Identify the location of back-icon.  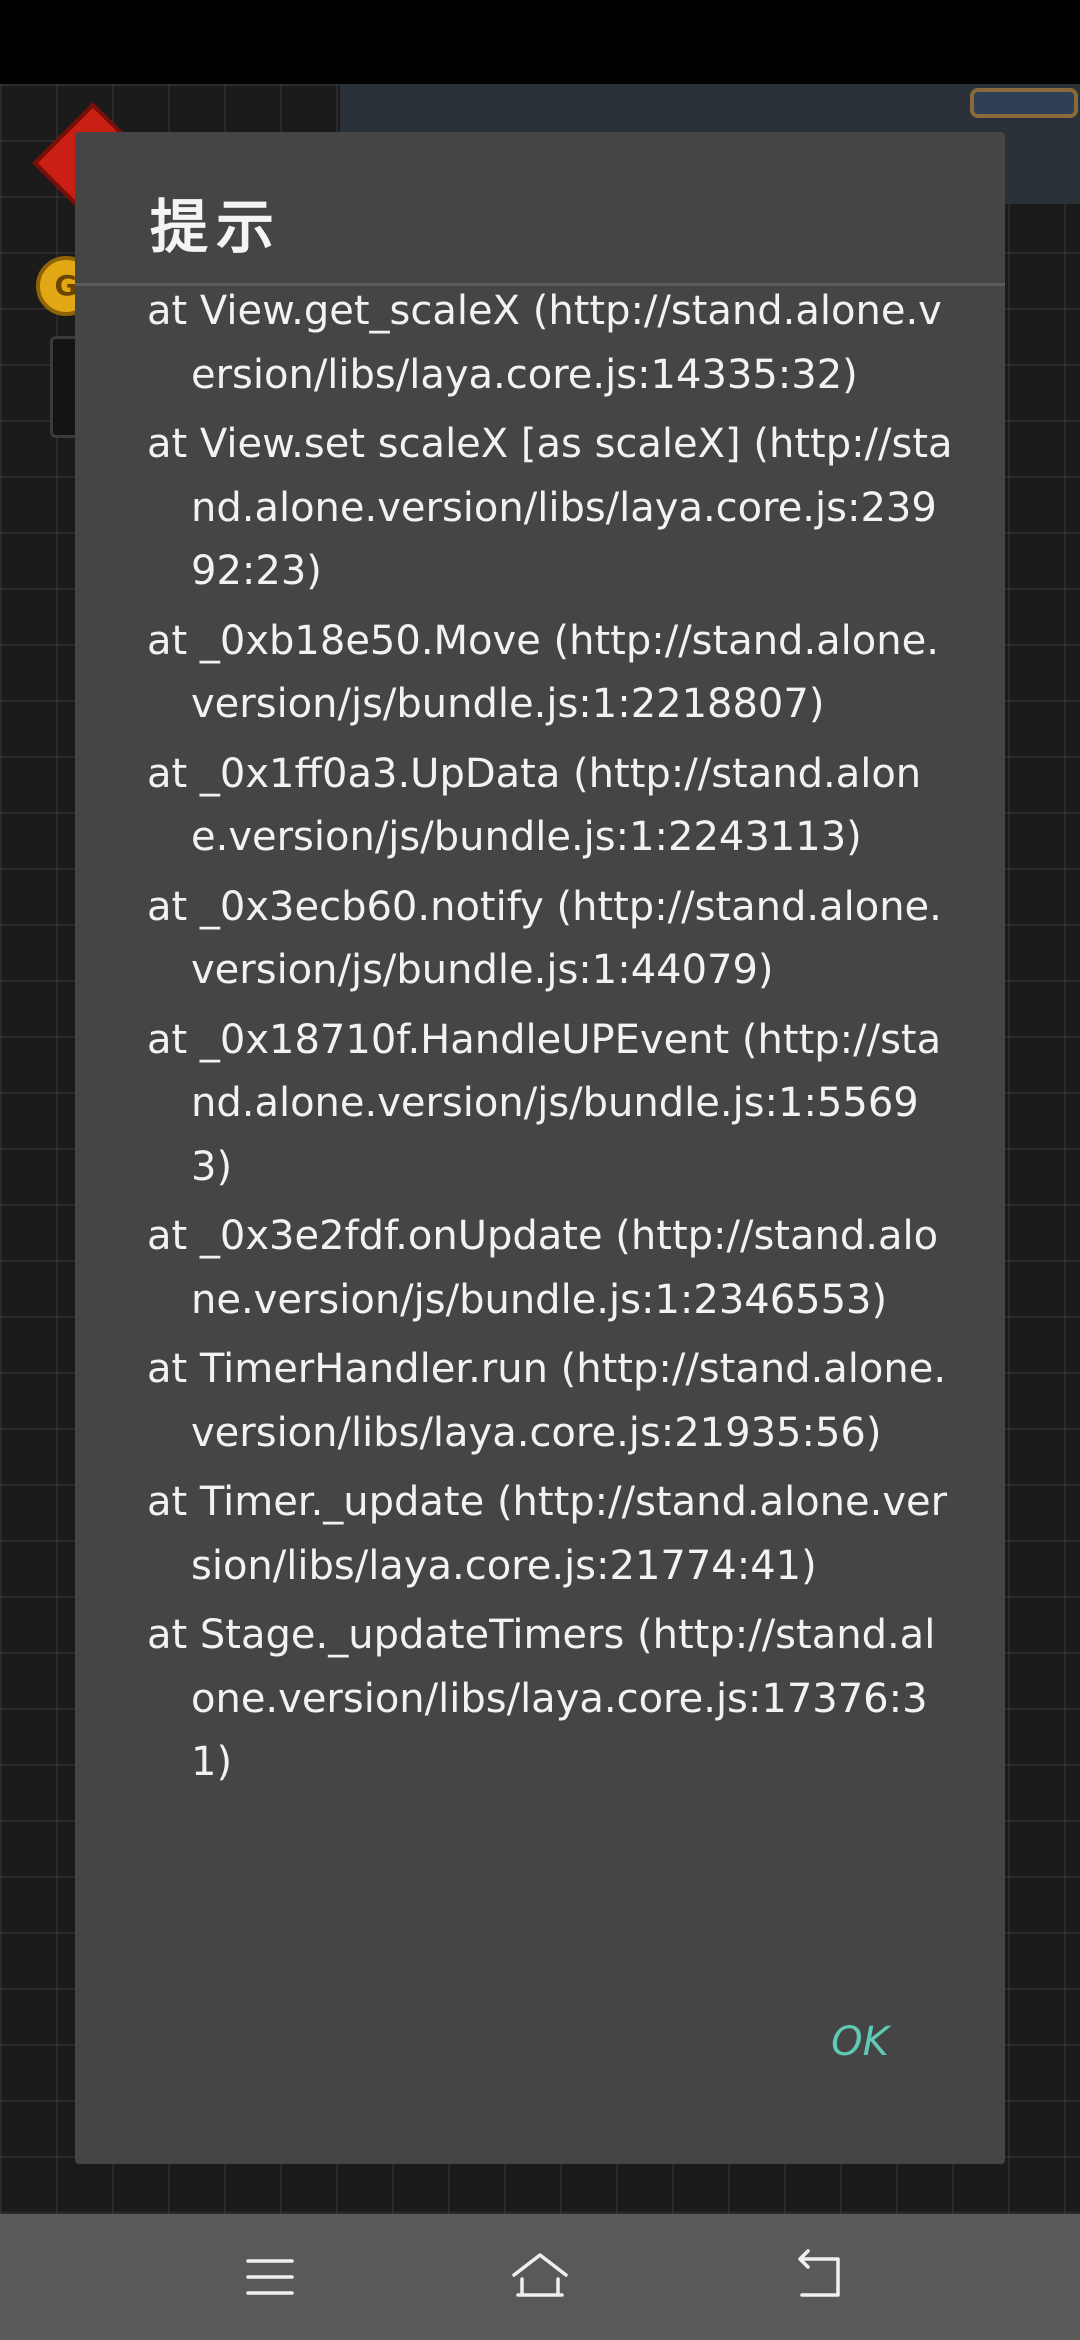
(819, 2273).